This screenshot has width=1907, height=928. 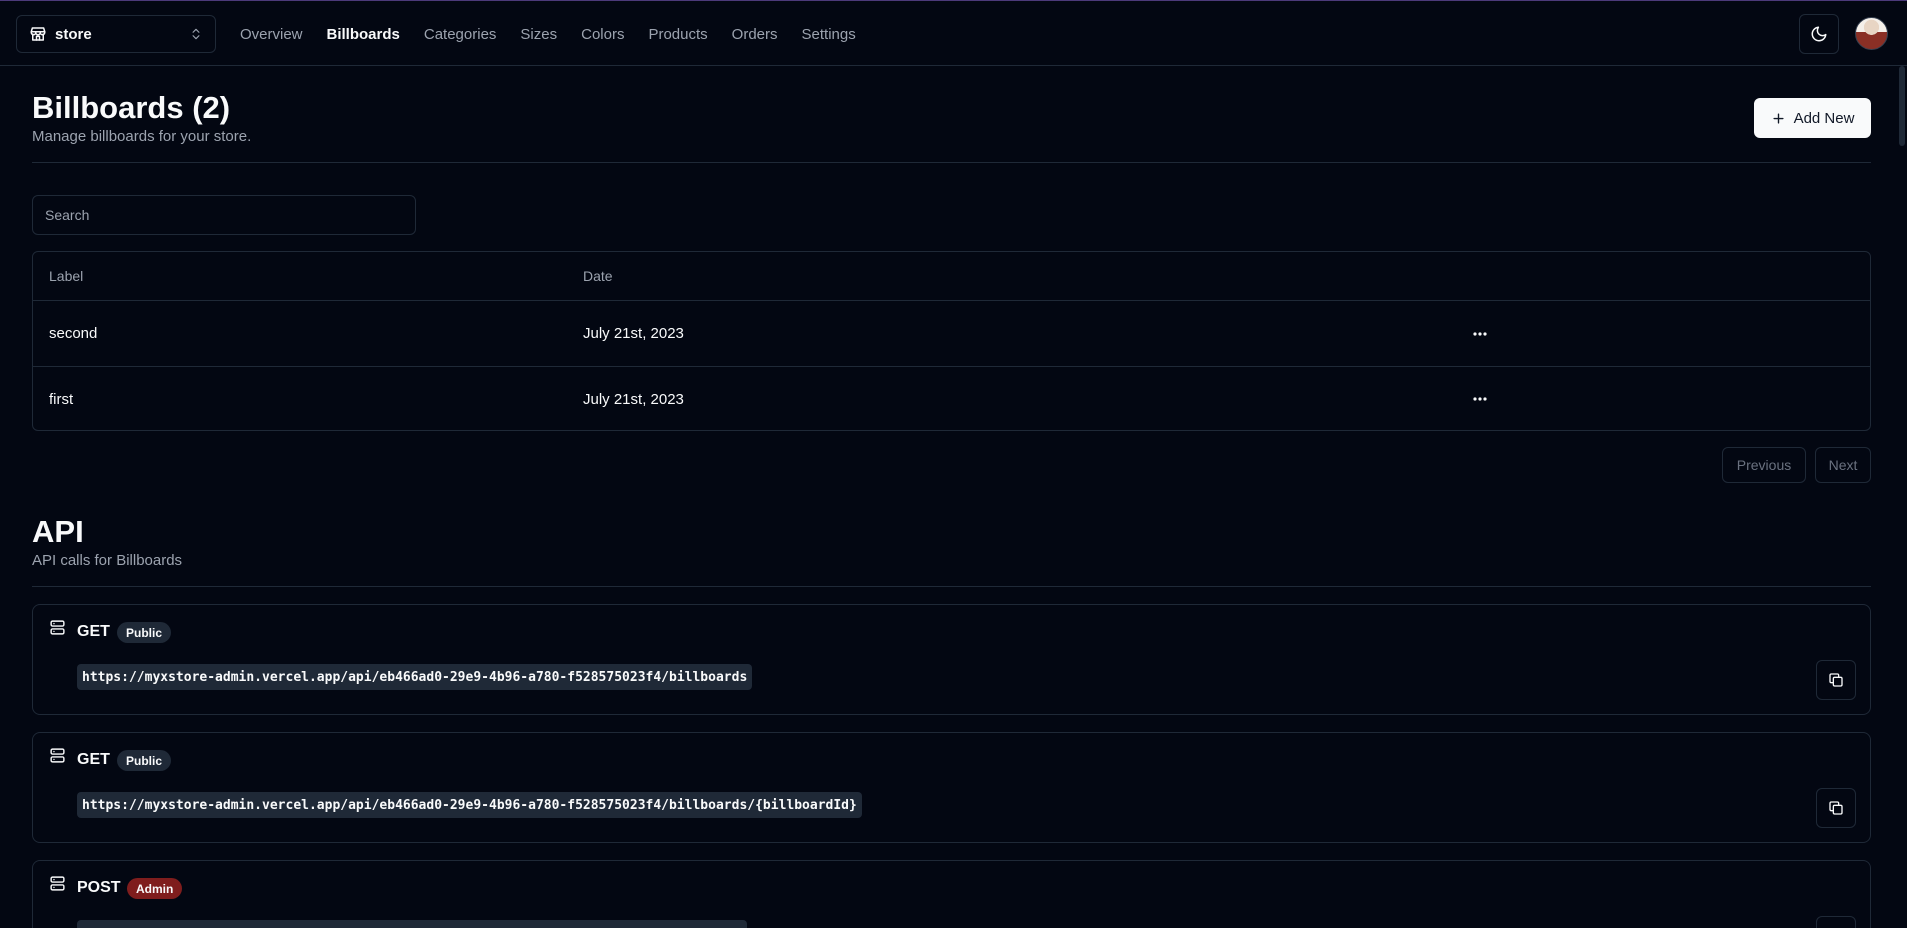 I want to click on row-label: first, so click(x=61, y=399).